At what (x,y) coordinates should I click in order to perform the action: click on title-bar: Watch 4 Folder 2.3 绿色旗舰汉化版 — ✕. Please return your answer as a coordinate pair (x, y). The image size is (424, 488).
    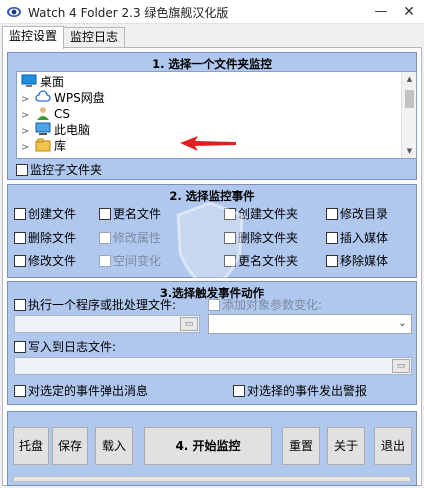
    Looking at the image, I should click on (212, 12).